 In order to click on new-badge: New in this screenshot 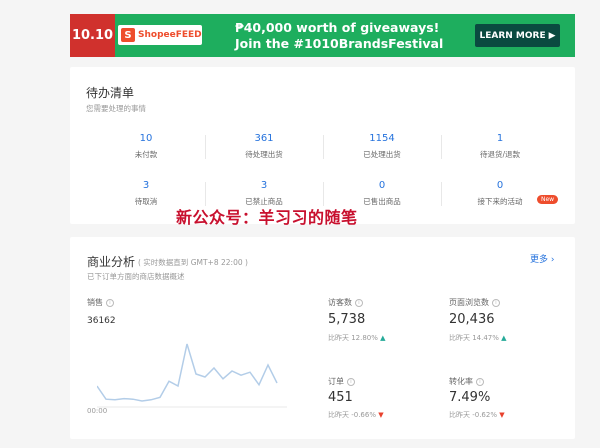, I will do `click(548, 199)`.